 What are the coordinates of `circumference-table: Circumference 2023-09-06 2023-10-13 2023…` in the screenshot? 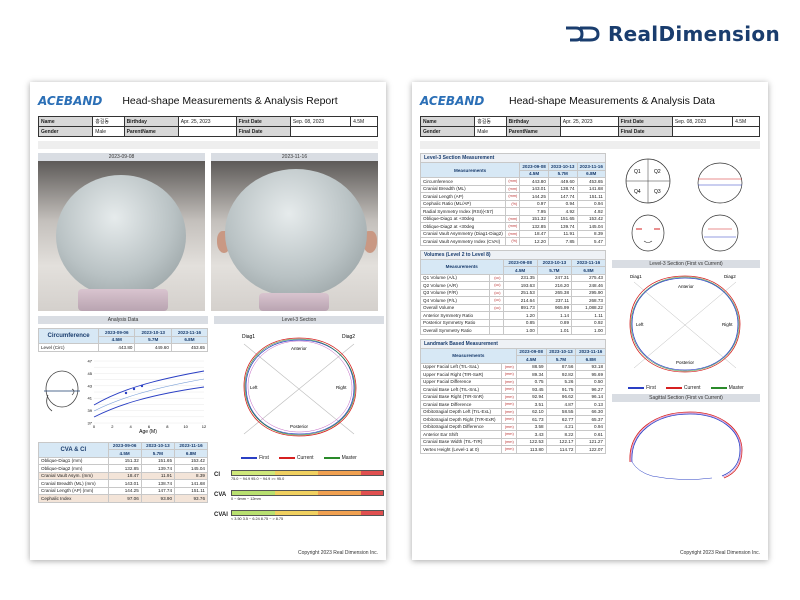 It's located at (123, 340).